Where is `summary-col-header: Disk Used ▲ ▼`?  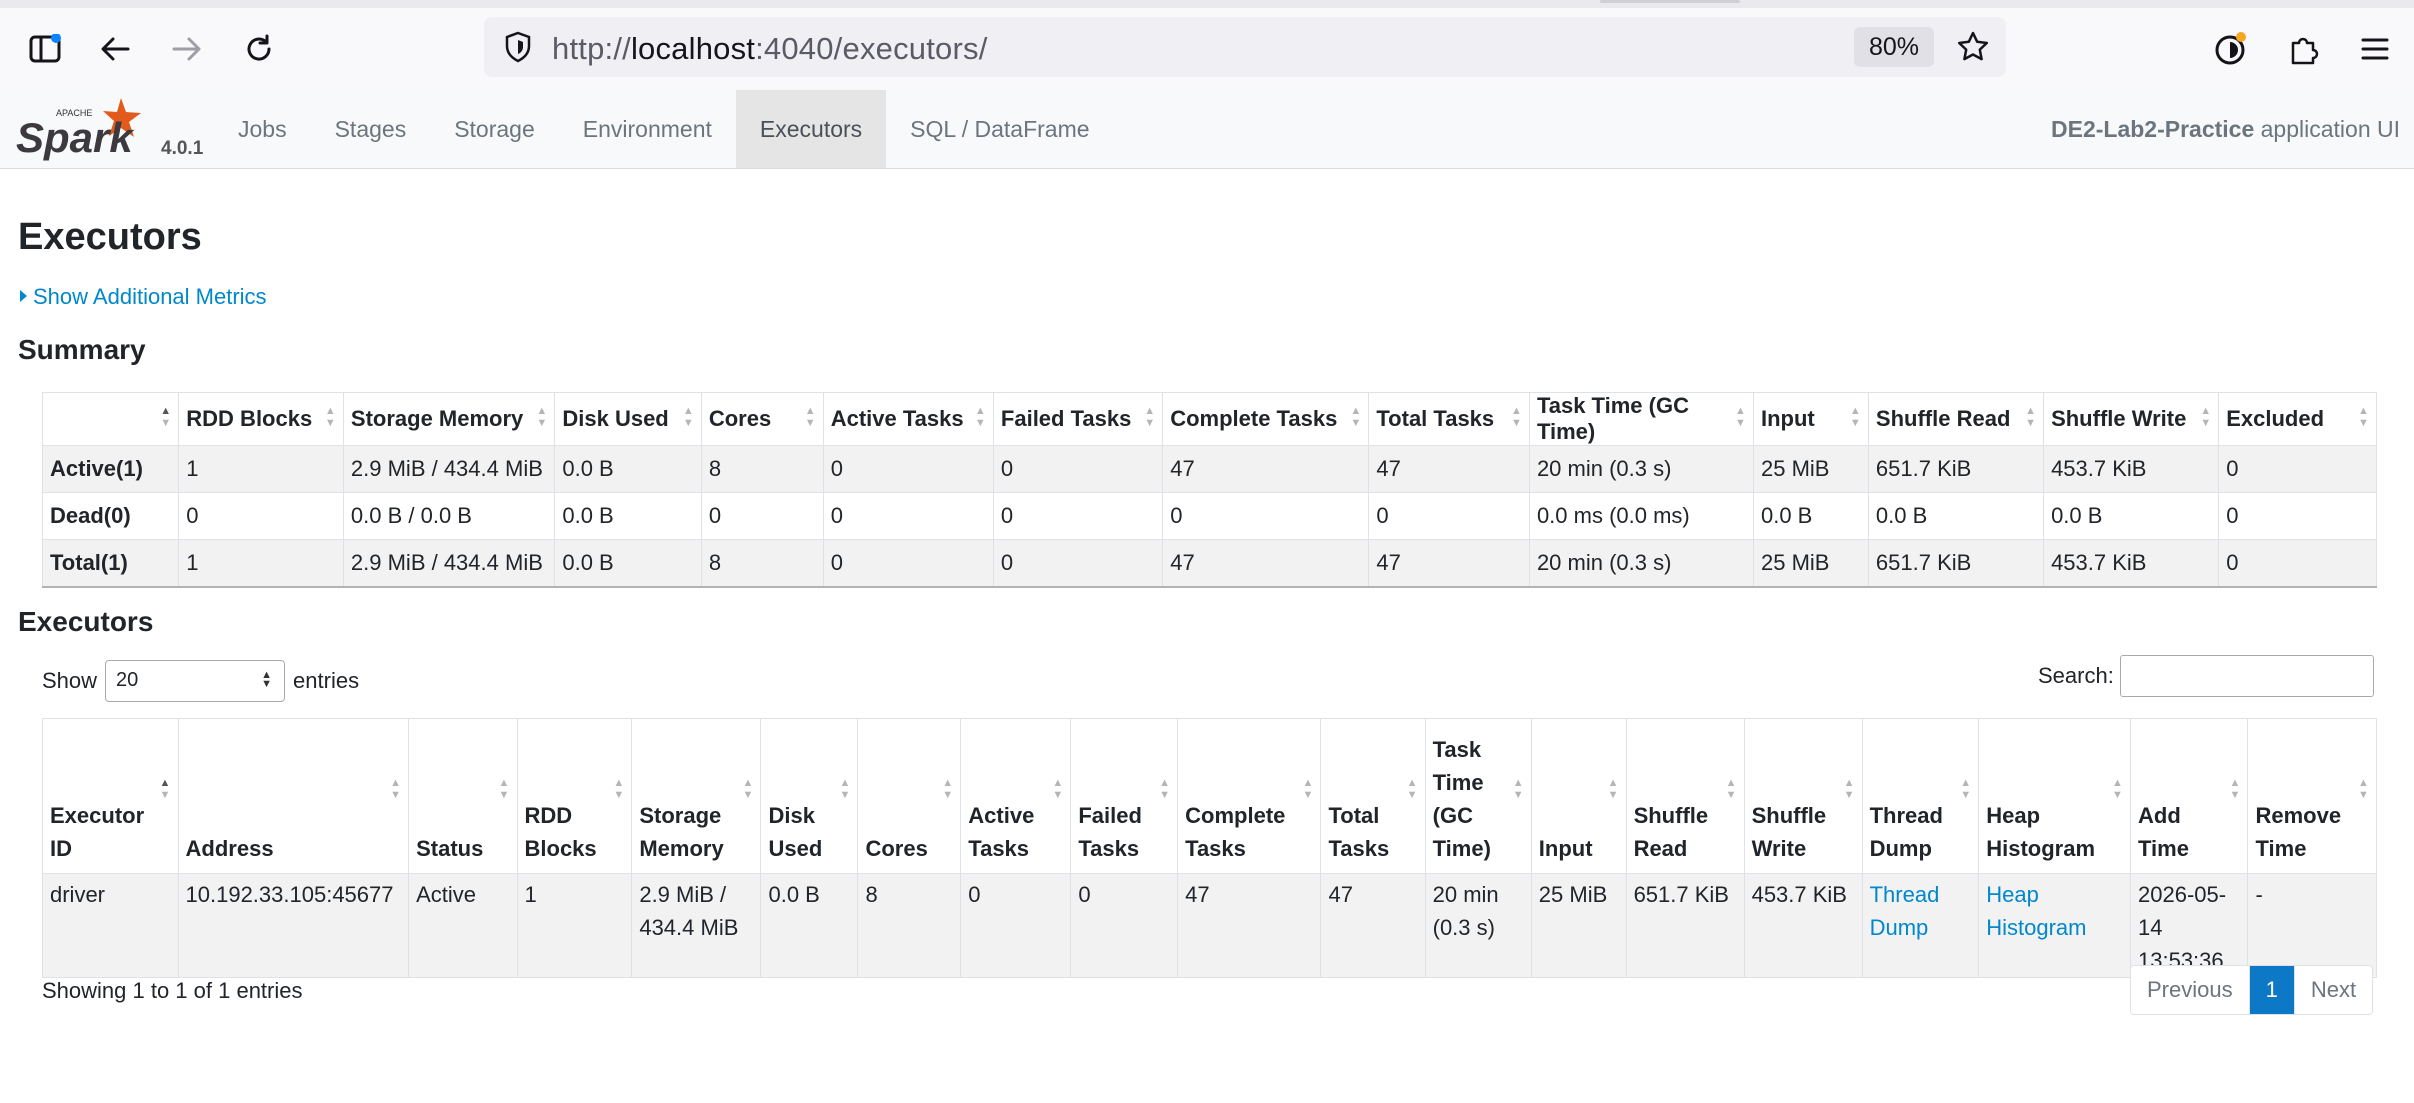 summary-col-header: Disk Used ▲ ▼ is located at coordinates (628, 419).